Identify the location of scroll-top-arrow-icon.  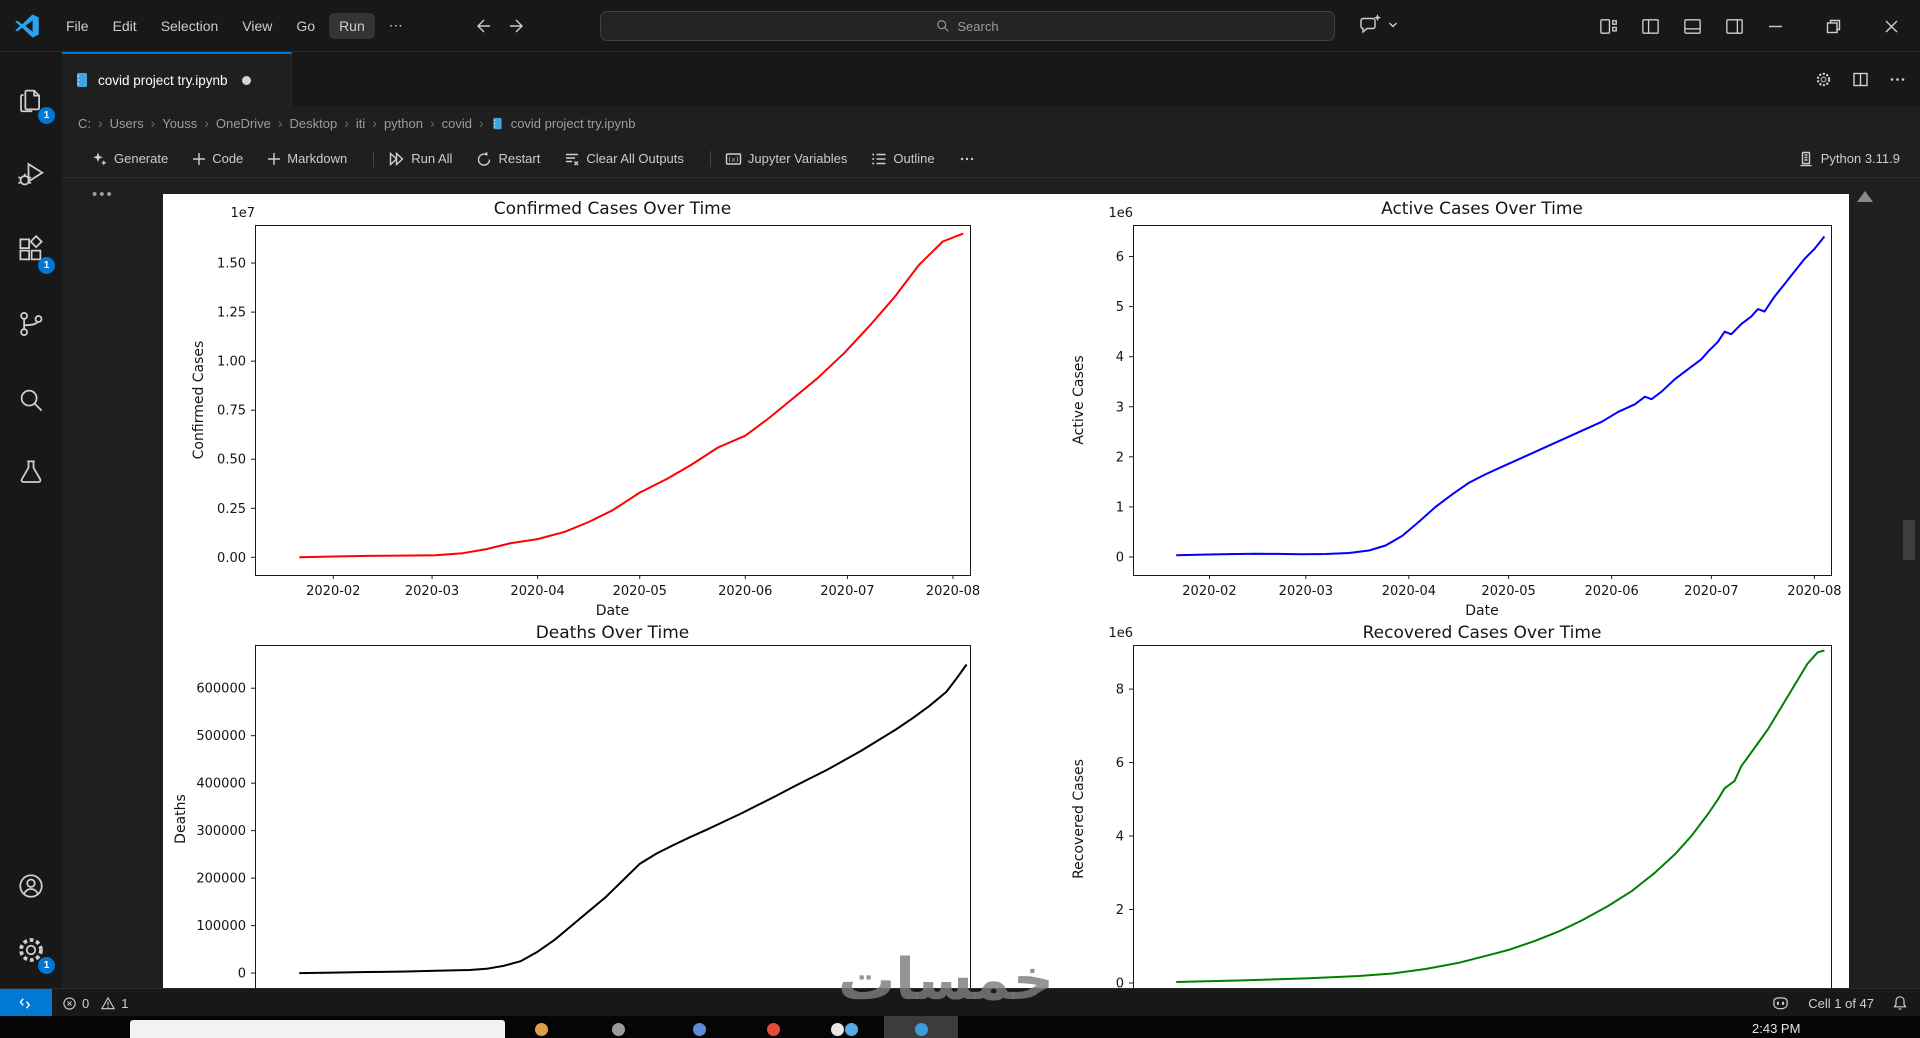
(1865, 196).